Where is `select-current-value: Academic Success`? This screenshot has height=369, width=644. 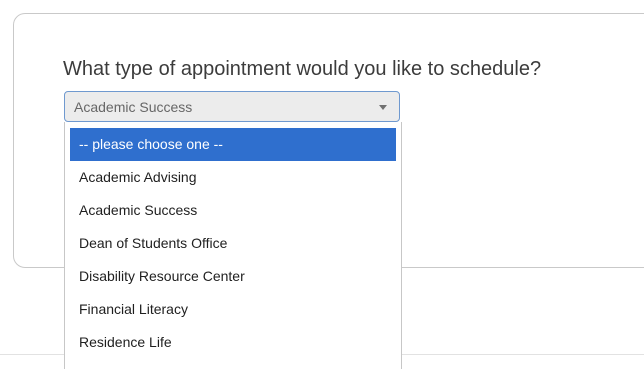
select-current-value: Academic Success is located at coordinates (133, 107).